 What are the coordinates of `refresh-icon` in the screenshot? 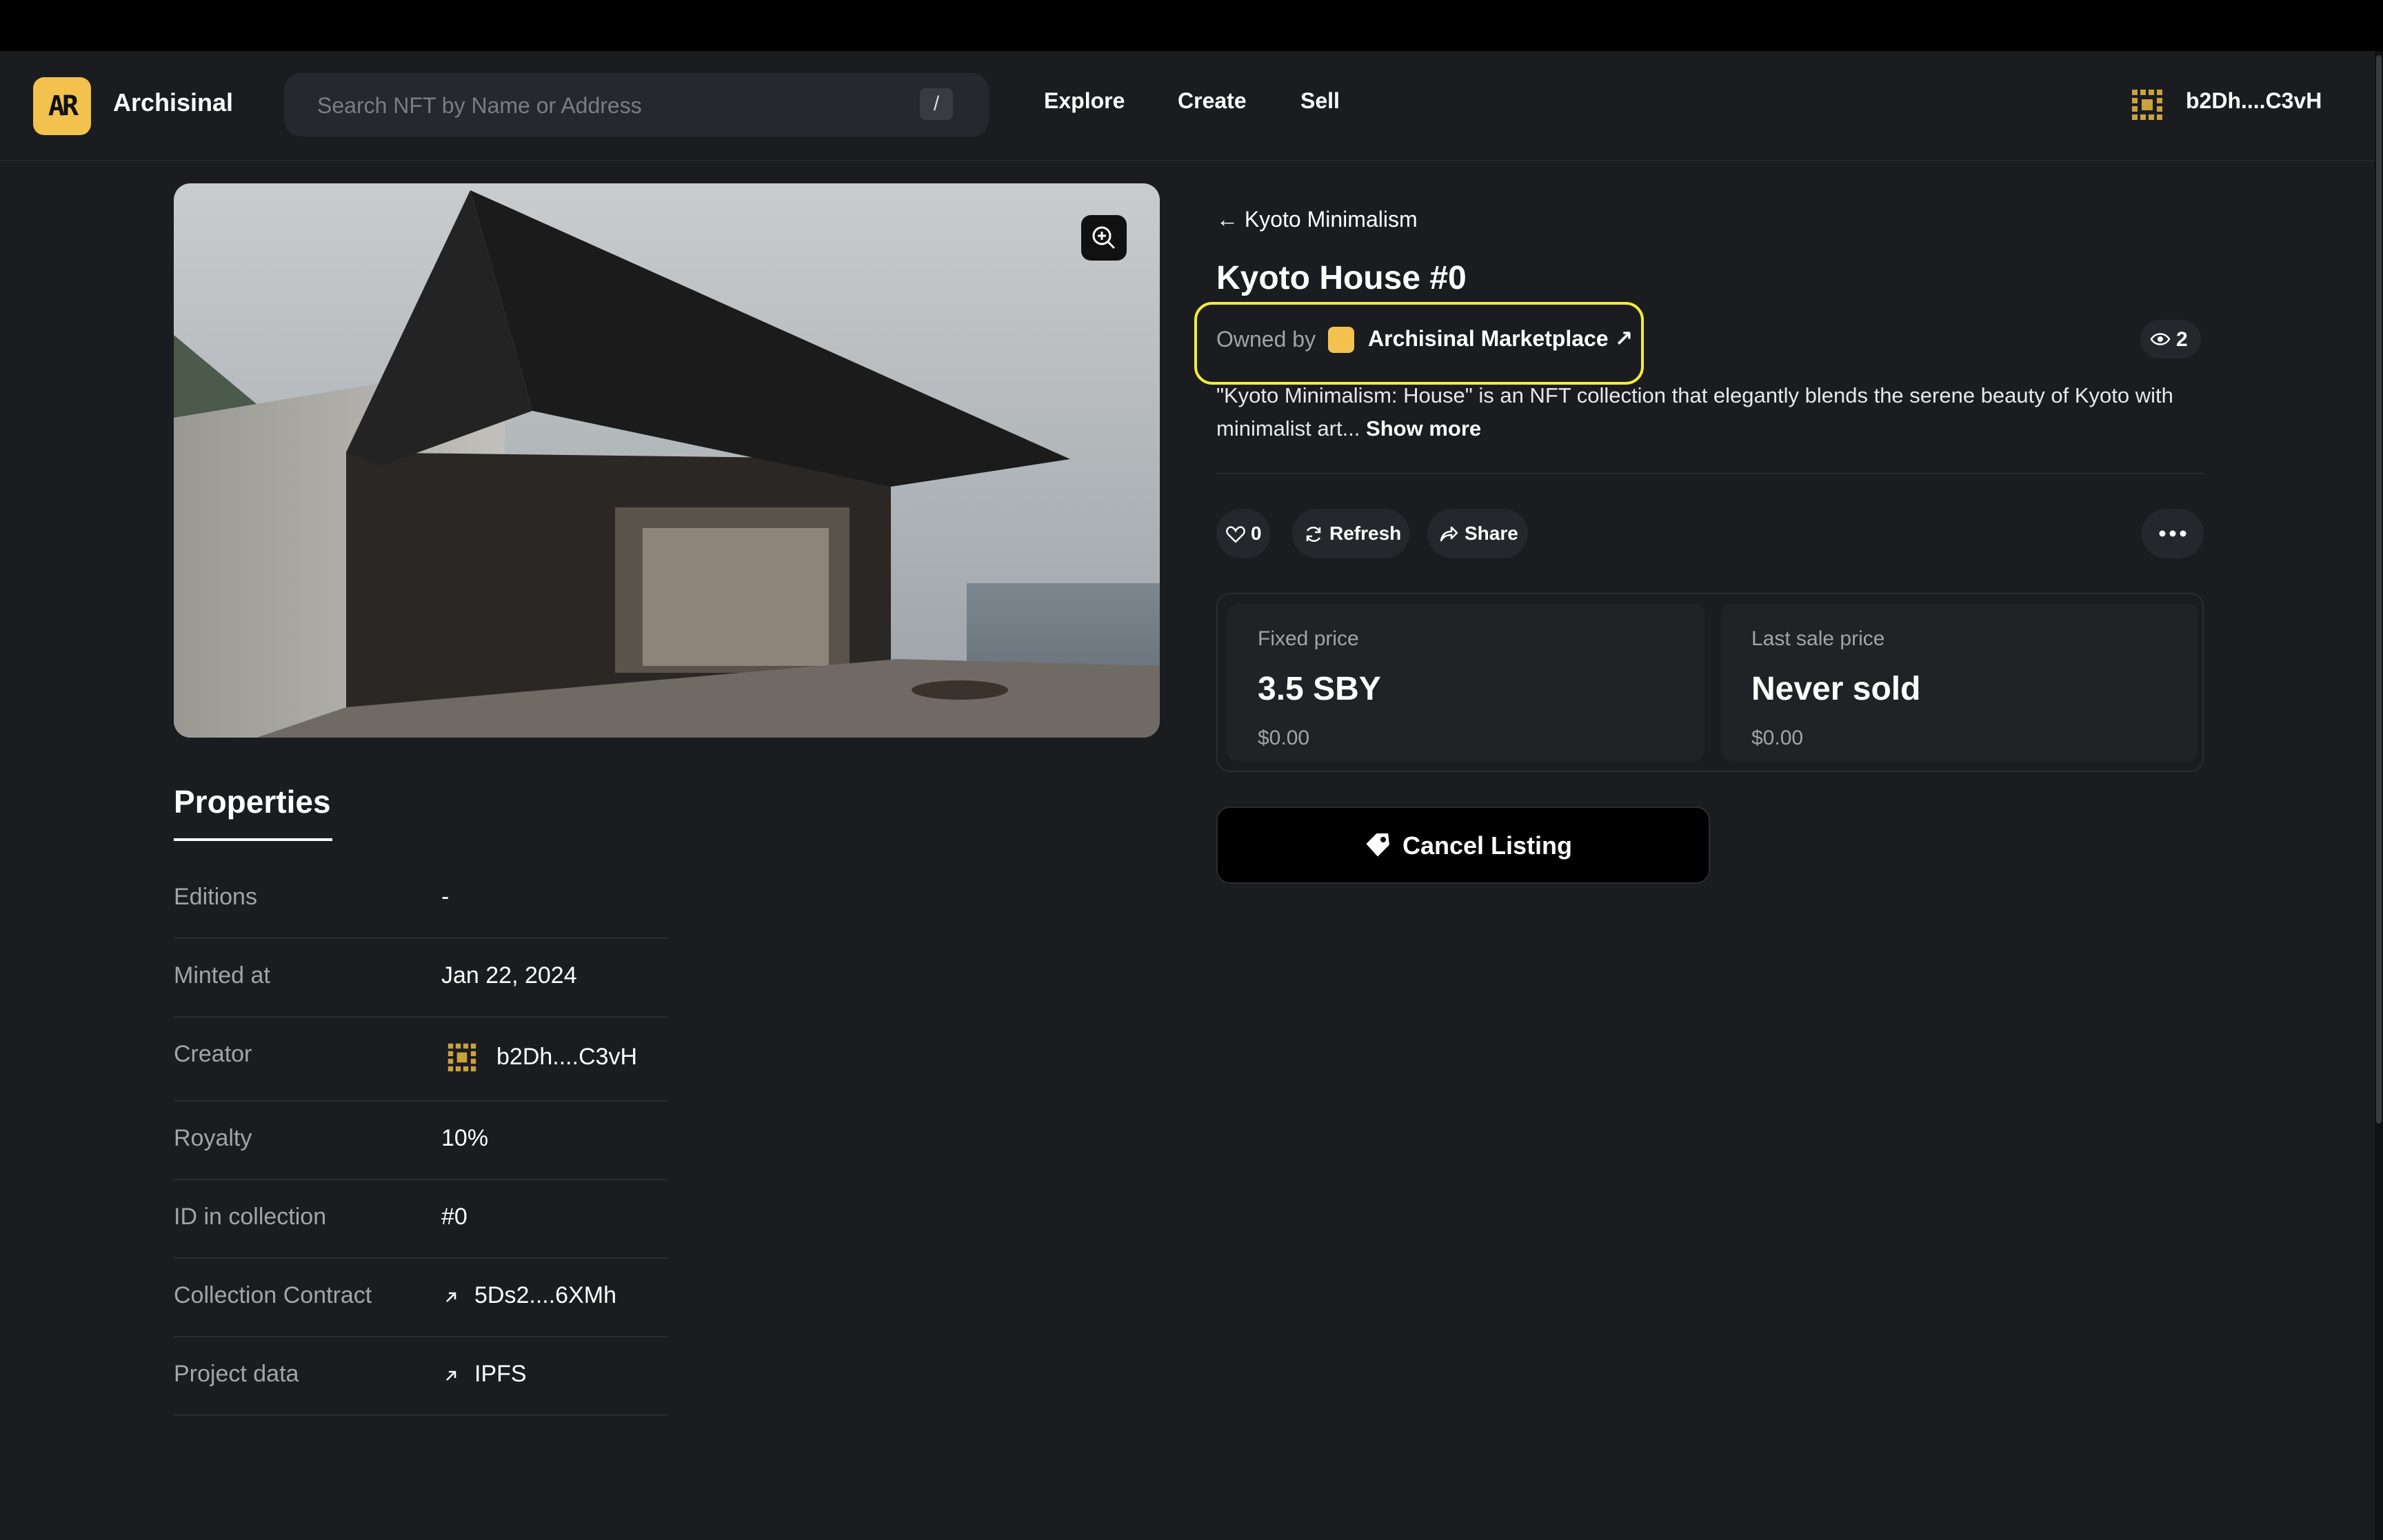 It's located at (1313, 535).